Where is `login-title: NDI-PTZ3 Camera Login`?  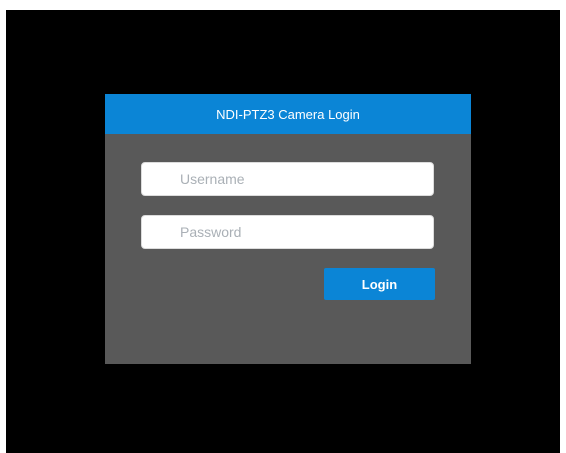 login-title: NDI-PTZ3 Camera Login is located at coordinates (288, 114).